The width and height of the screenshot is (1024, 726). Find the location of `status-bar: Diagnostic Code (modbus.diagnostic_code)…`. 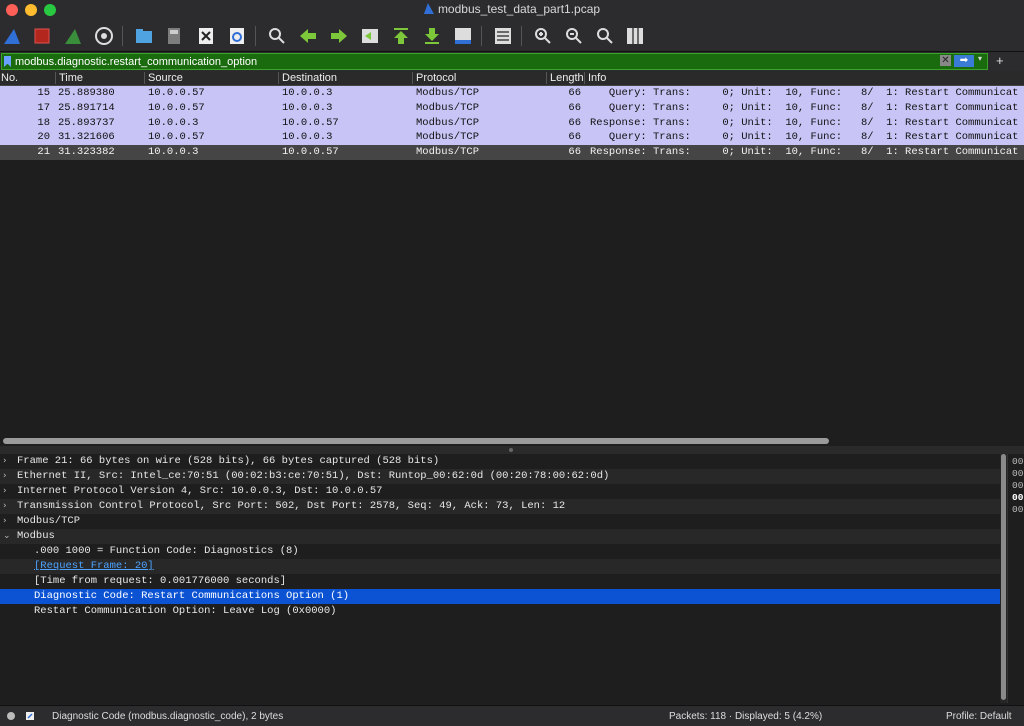

status-bar: Diagnostic Code (modbus.diagnostic_code)… is located at coordinates (512, 715).